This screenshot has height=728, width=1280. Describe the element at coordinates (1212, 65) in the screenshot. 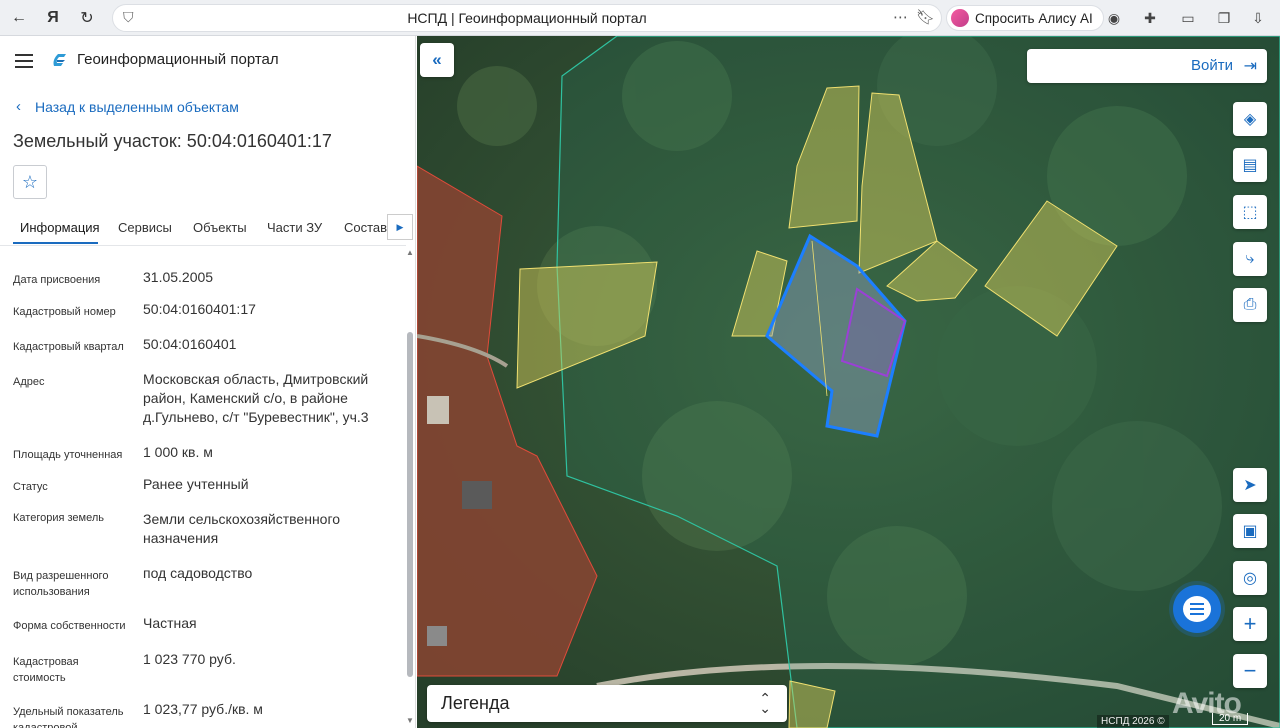

I see `login-label: Войти` at that location.